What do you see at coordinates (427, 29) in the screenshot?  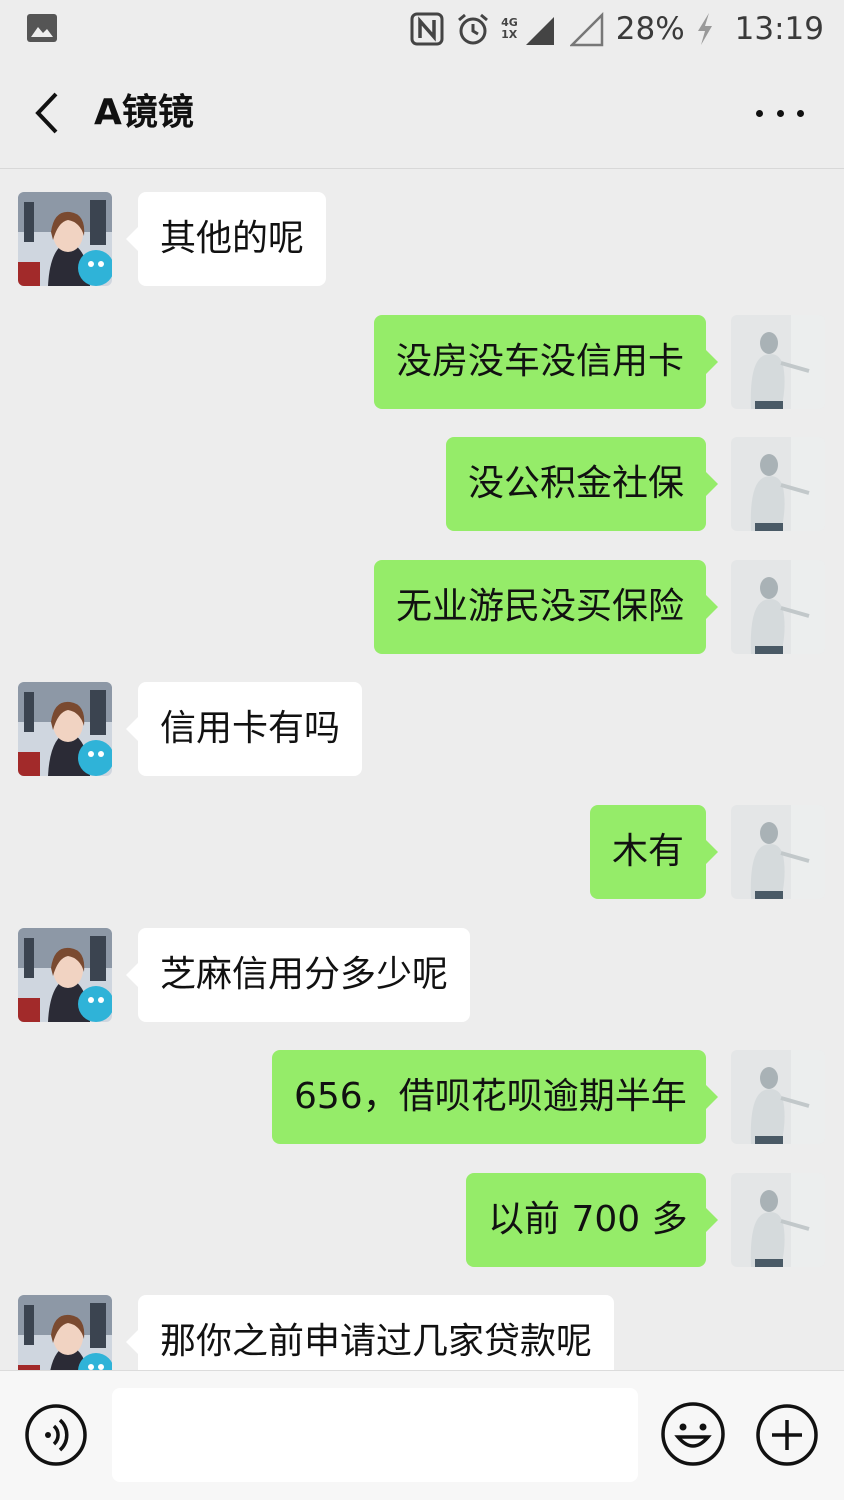 I see `nfc-icon` at bounding box center [427, 29].